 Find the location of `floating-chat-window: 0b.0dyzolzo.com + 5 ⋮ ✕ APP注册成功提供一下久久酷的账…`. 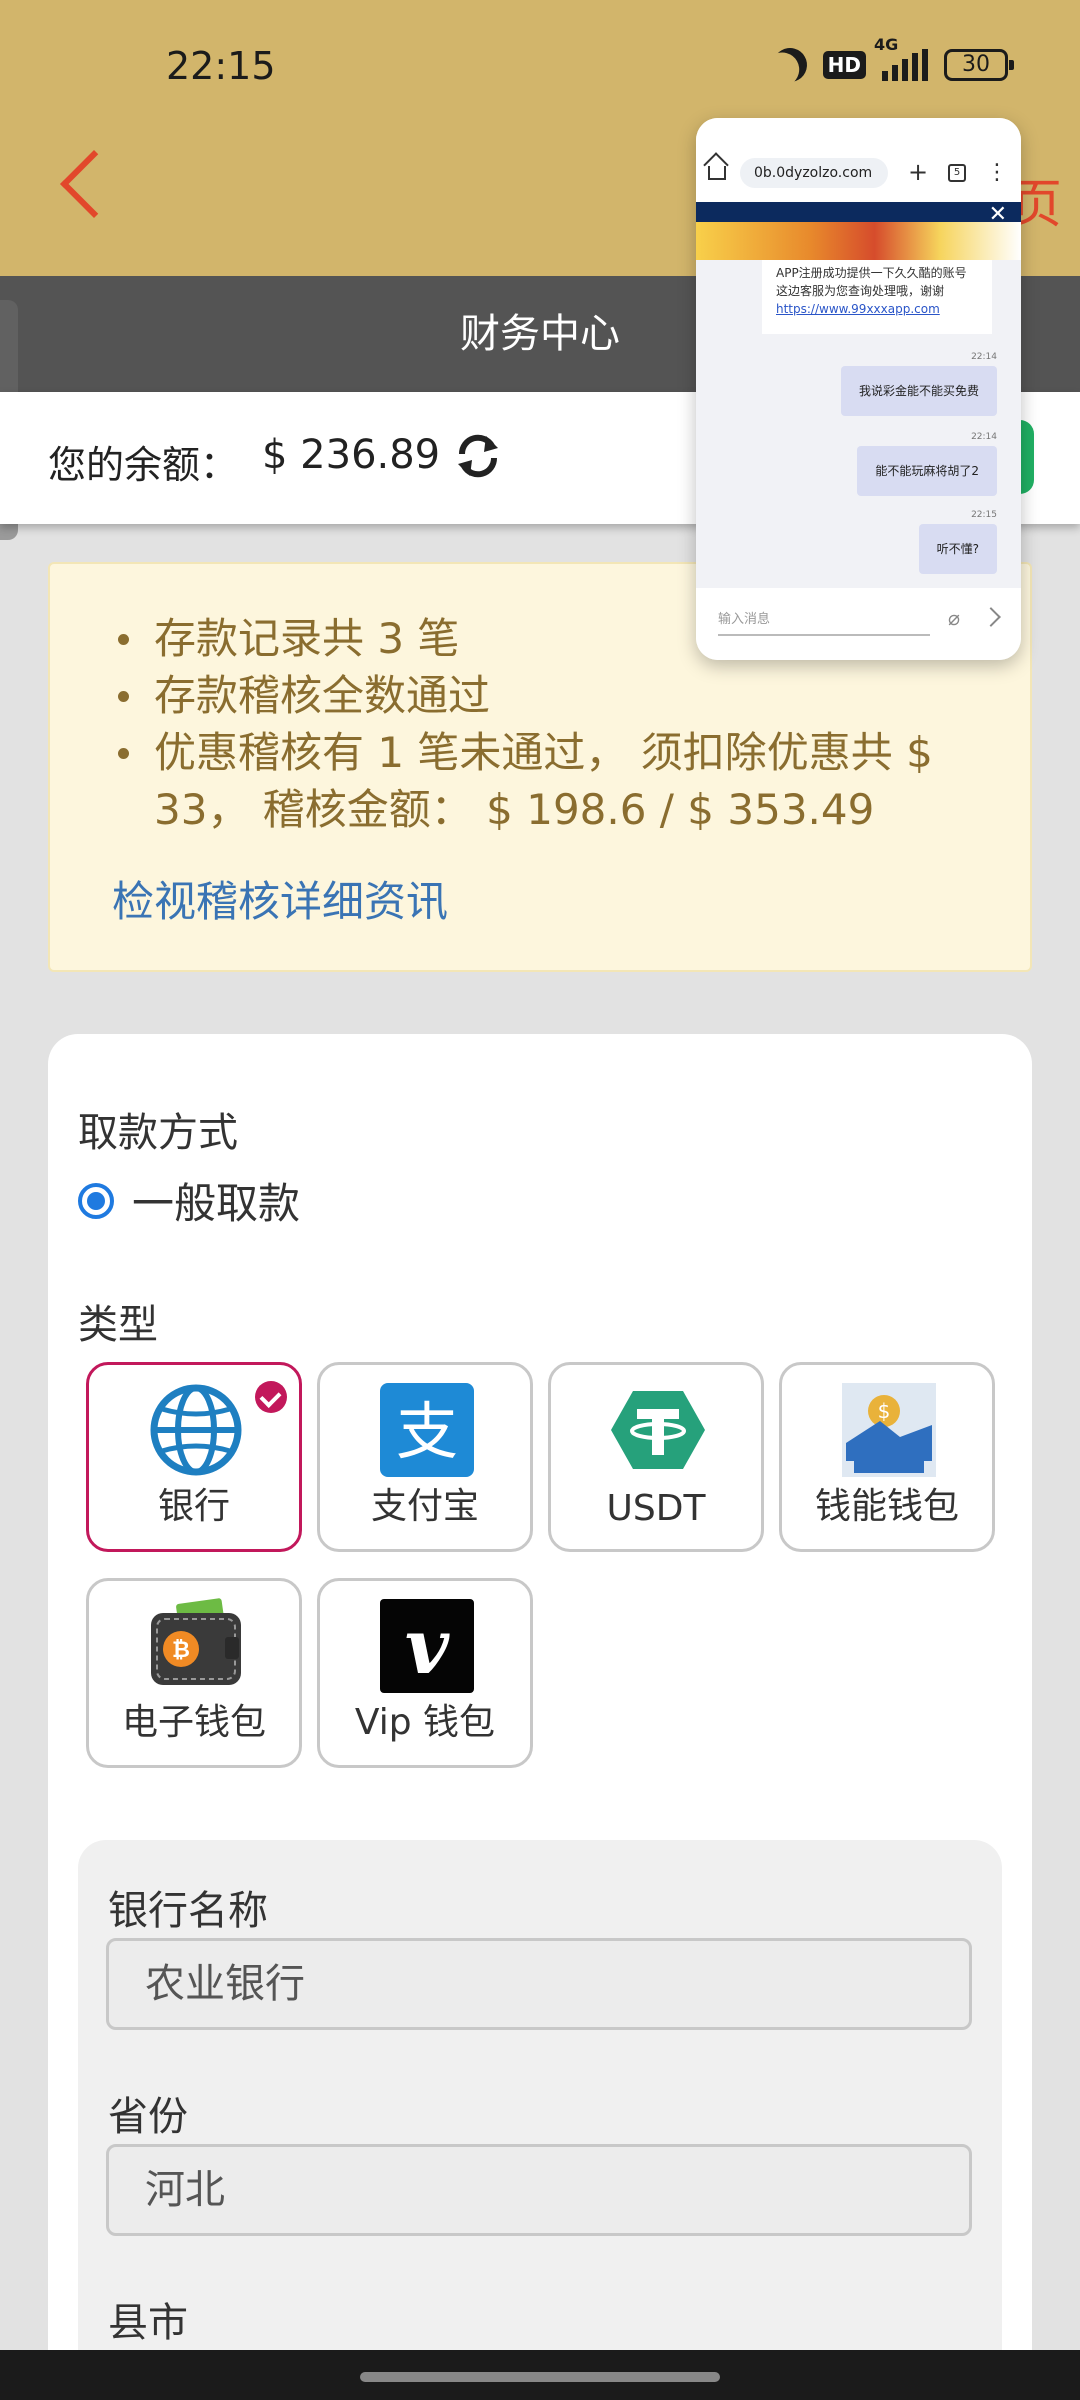

floating-chat-window: 0b.0dyzolzo.com + 5 ⋮ ✕ APP注册成功提供一下久久酷的账… is located at coordinates (858, 389).